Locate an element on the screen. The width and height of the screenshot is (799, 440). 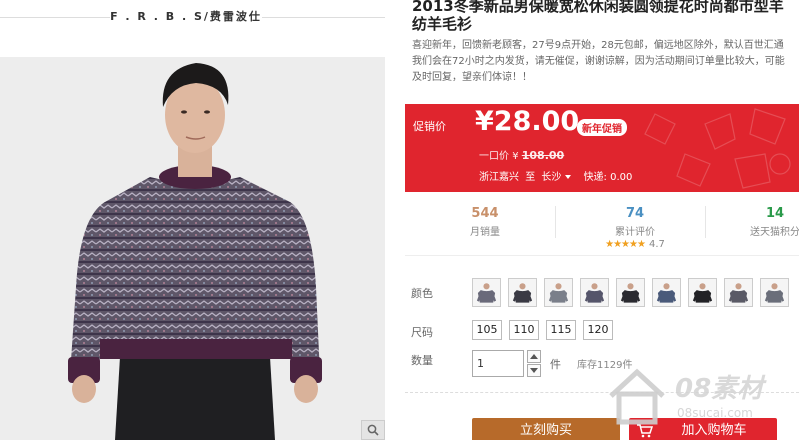
size-option: 105 is located at coordinates (487, 330).